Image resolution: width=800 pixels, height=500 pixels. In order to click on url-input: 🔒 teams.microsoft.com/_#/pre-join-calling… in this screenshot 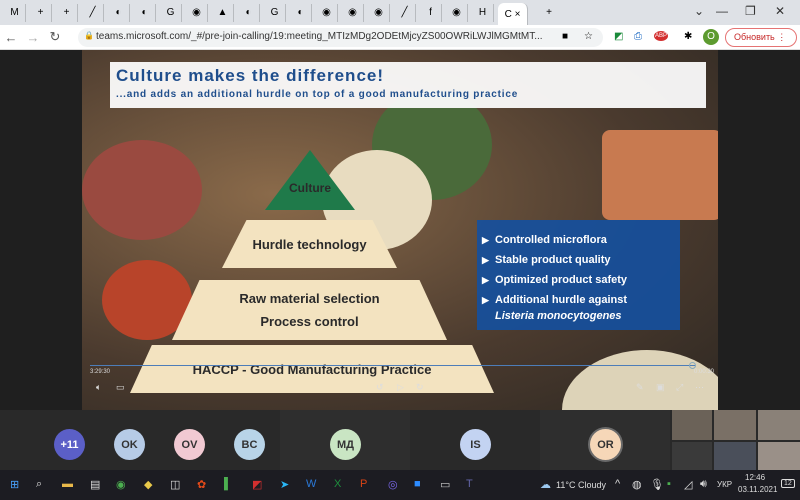, I will do `click(340, 37)`.